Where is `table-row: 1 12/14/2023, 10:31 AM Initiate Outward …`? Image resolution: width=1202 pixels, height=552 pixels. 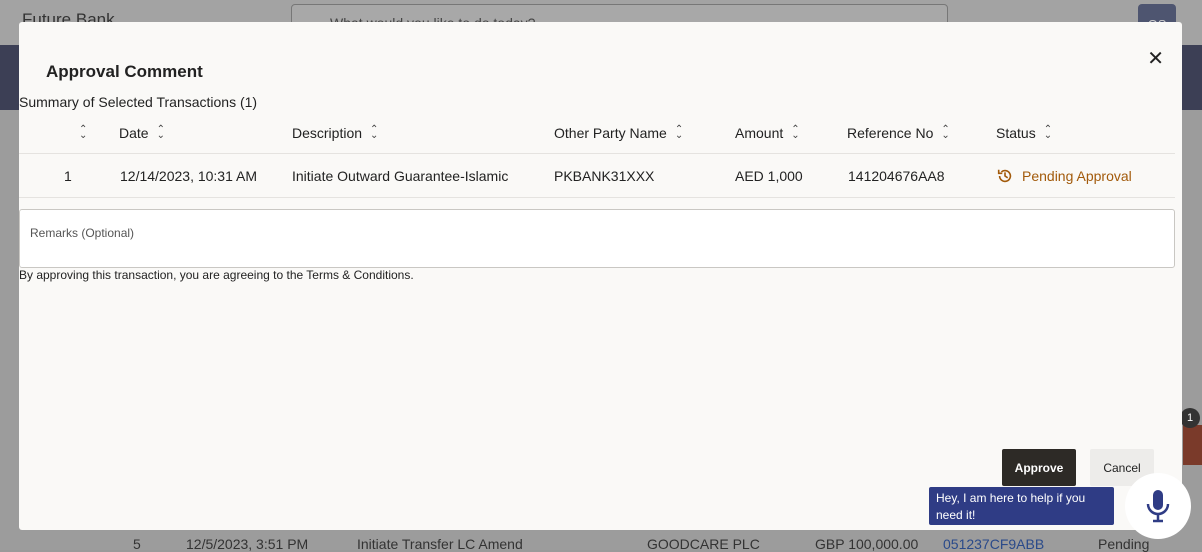 table-row: 1 12/14/2023, 10:31 AM Initiate Outward … is located at coordinates (597, 176).